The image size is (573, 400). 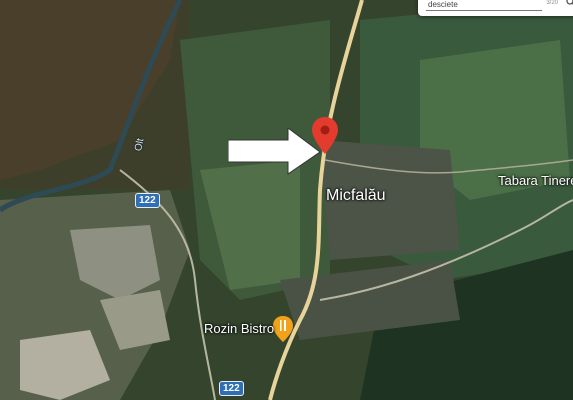 What do you see at coordinates (239, 328) in the screenshot?
I see `restaurant-label: Rozin Bistro` at bounding box center [239, 328].